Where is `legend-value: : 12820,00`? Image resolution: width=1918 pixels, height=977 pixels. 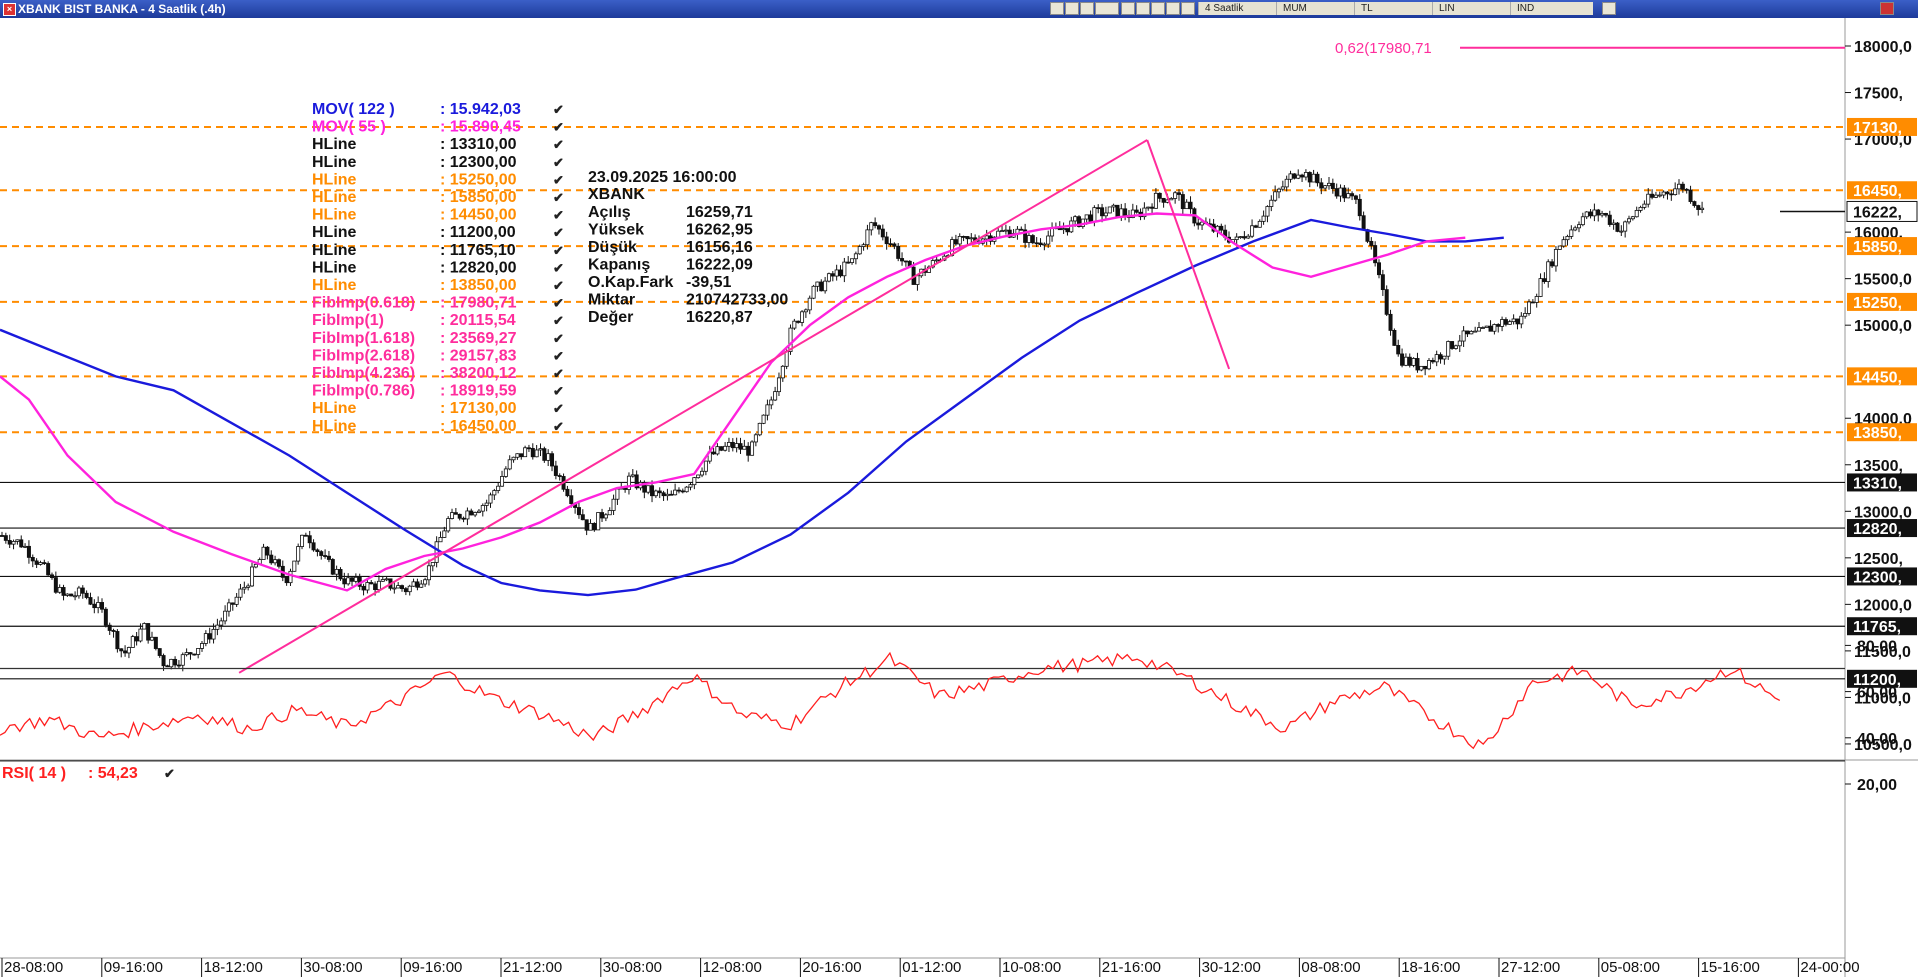 legend-value: : 12820,00 is located at coordinates (478, 267).